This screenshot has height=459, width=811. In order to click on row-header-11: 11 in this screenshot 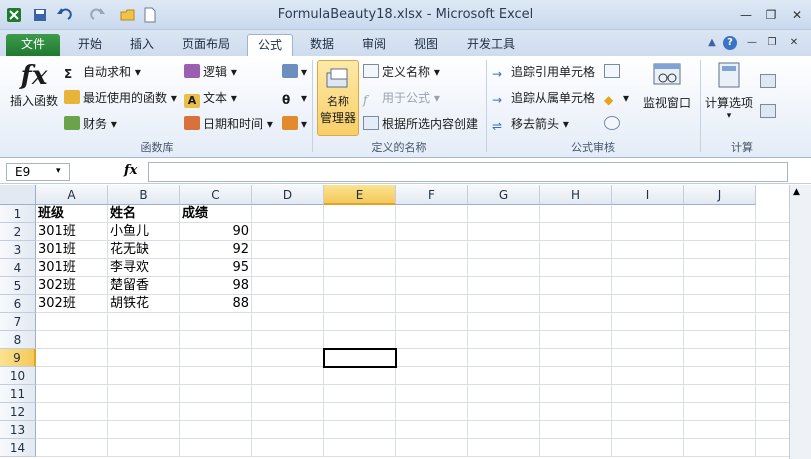, I will do `click(18, 394)`.